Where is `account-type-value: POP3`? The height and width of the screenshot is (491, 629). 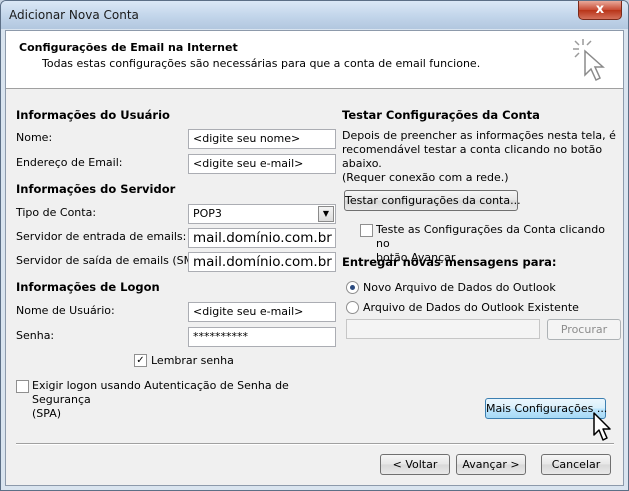
account-type-value: POP3 is located at coordinates (207, 213).